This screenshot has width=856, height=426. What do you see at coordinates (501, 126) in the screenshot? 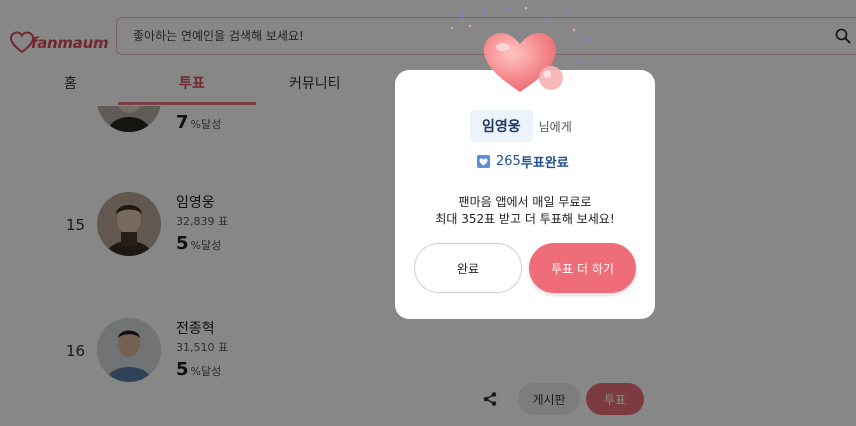
I see `recipient-name: 임영웅` at bounding box center [501, 126].